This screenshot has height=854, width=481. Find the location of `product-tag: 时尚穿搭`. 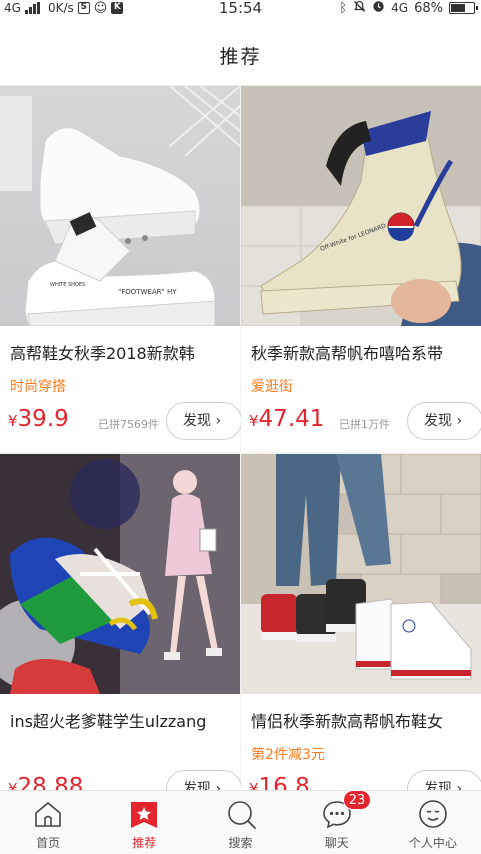

product-tag: 时尚穿搭 is located at coordinates (38, 387).